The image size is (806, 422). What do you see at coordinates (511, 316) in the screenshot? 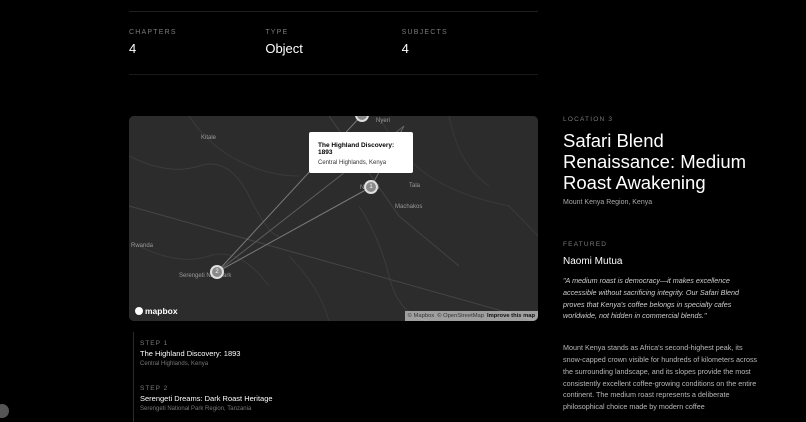
I see `improve-map-link: Improve this map` at bounding box center [511, 316].